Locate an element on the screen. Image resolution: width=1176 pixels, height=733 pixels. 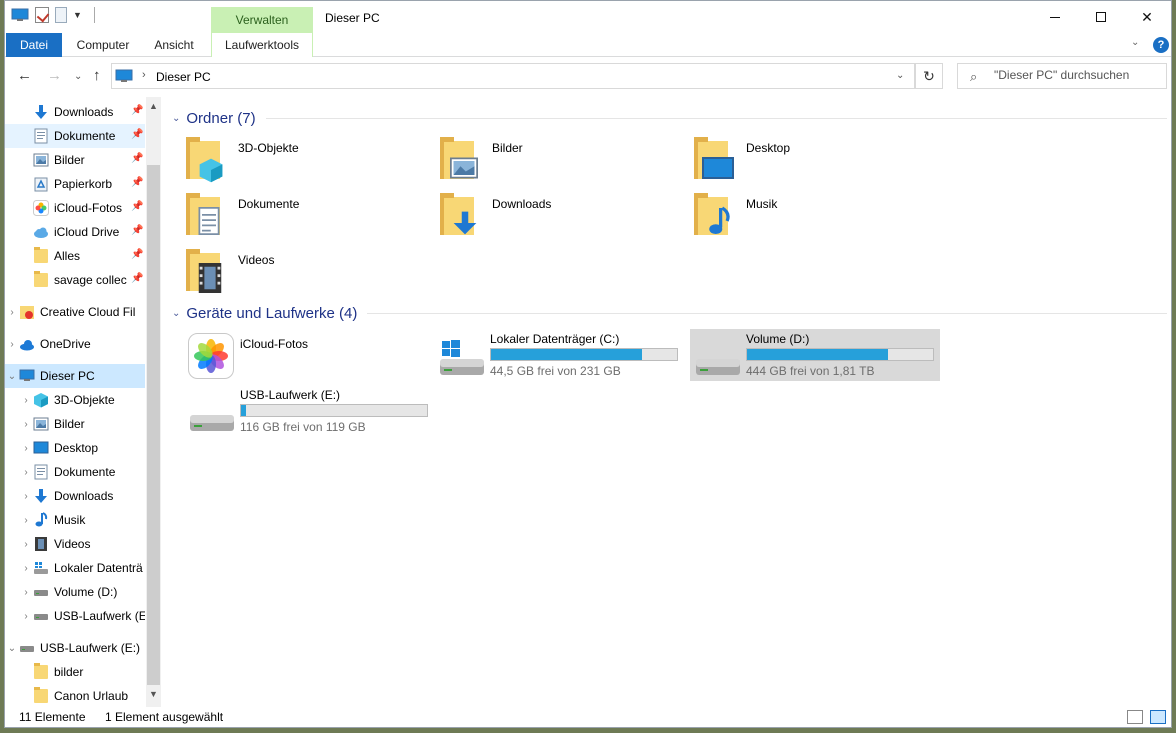
toolbar-divider is located at coordinates (94, 15).